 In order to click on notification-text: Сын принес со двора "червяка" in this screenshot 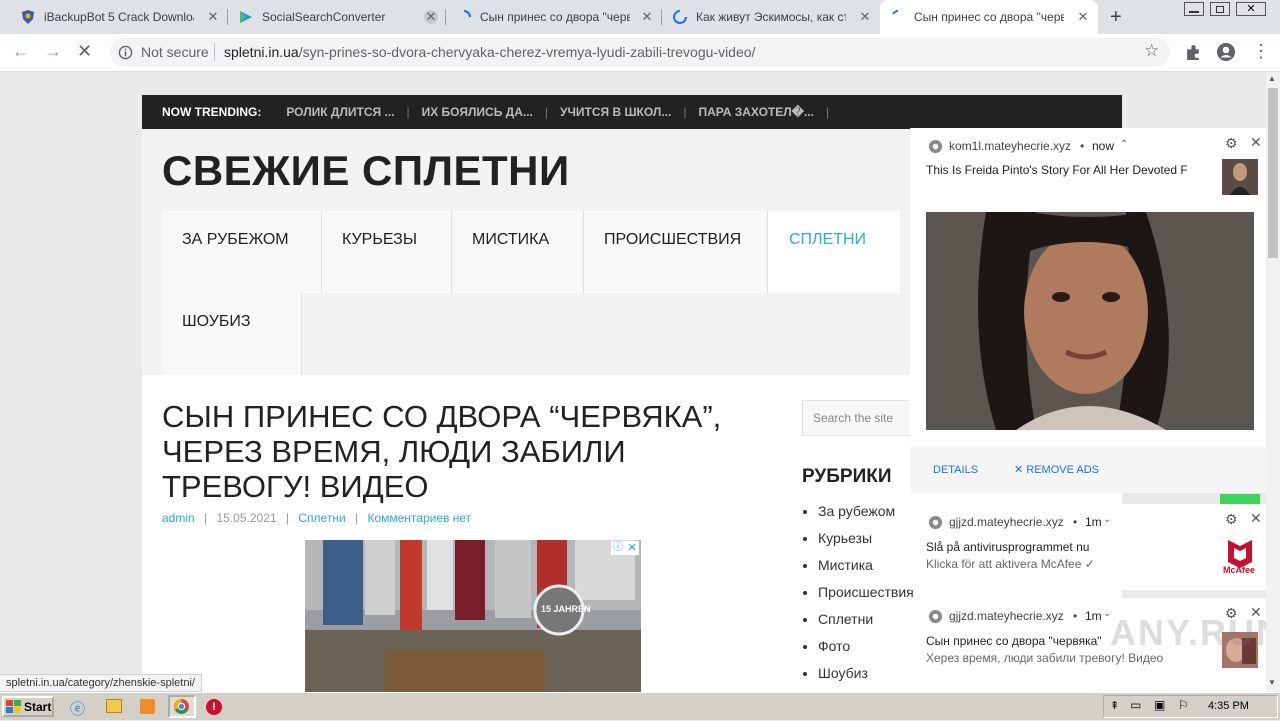, I will do `click(1014, 641)`.